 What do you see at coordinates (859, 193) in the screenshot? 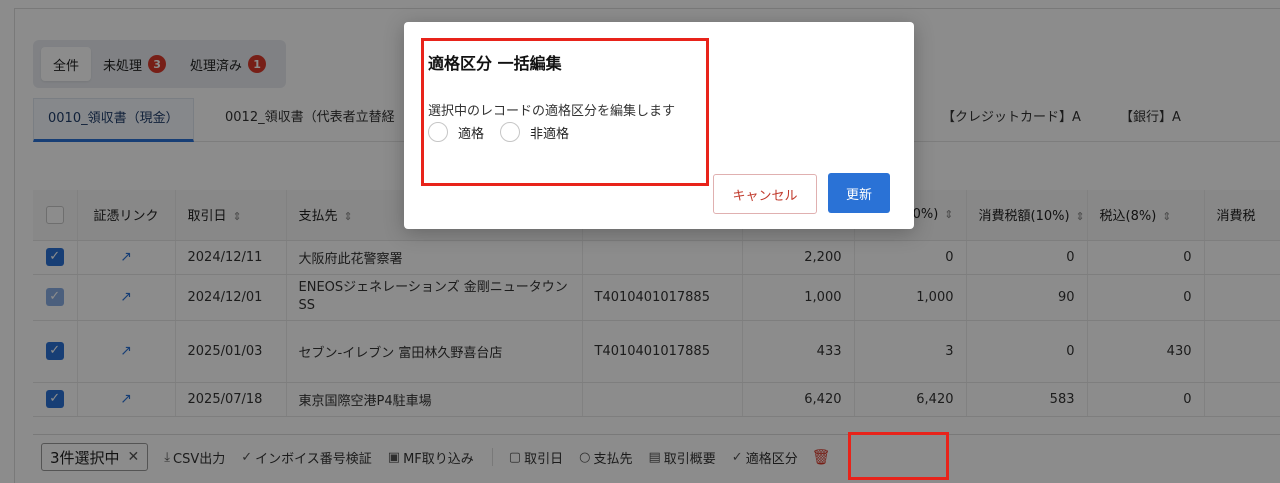
I see `update-button: 更新` at bounding box center [859, 193].